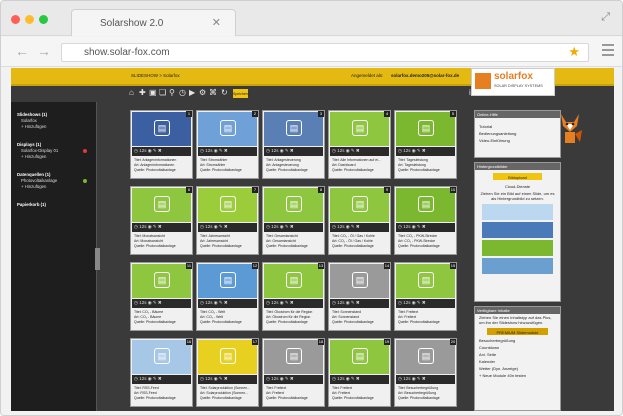  Describe the element at coordinates (22, 51) in the screenshot. I see `back-arrow-icon: ←` at that location.